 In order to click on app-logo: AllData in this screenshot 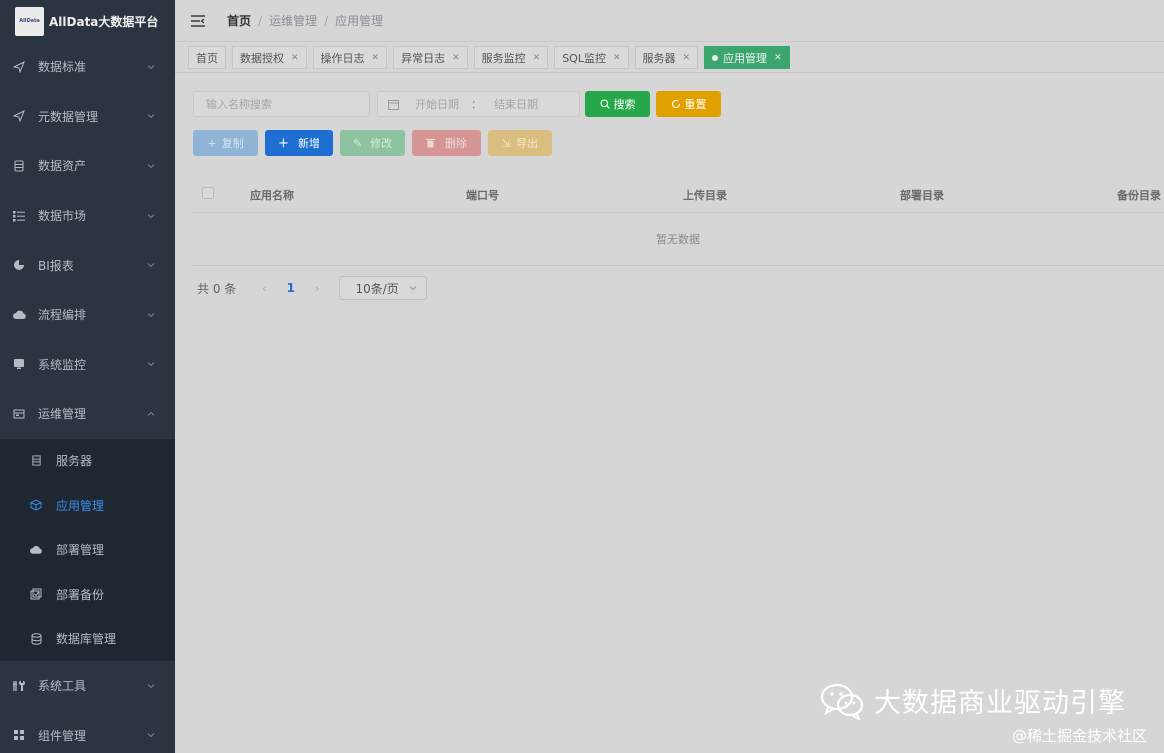, I will do `click(29, 21)`.